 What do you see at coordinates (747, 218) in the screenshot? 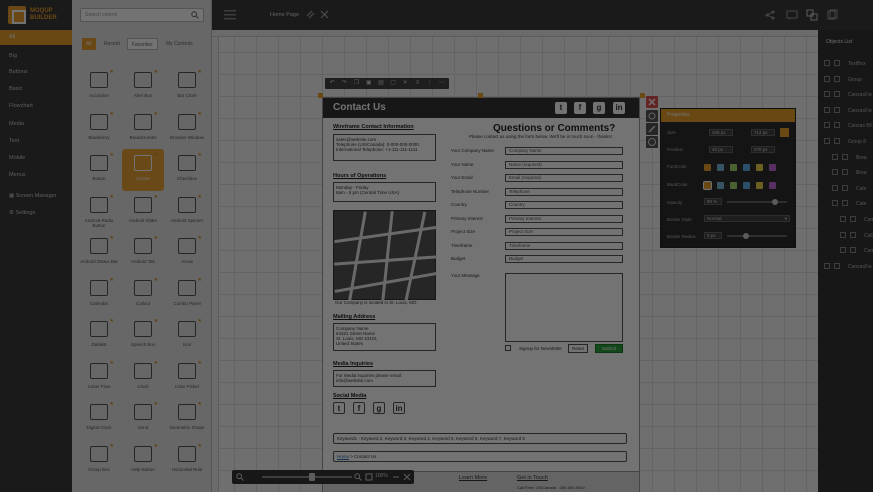
I see `border-style-select: Normal ▾` at bounding box center [747, 218].